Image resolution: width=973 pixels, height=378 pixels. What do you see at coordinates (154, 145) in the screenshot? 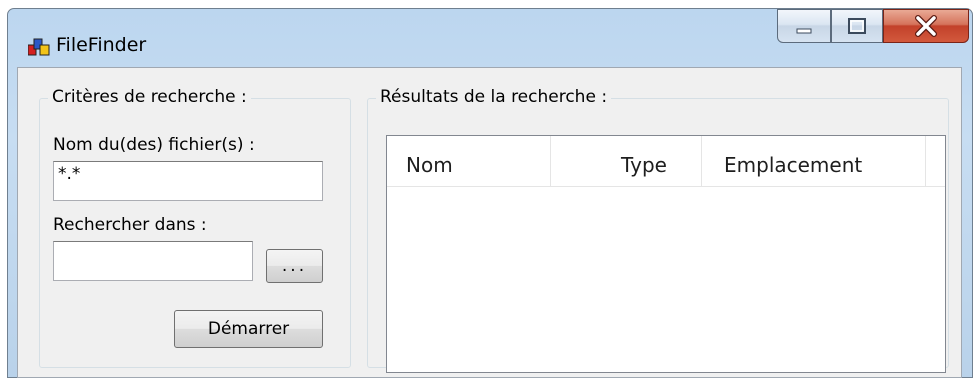
I see `filename-label: Nom du(des) fichier(s) :` at bounding box center [154, 145].